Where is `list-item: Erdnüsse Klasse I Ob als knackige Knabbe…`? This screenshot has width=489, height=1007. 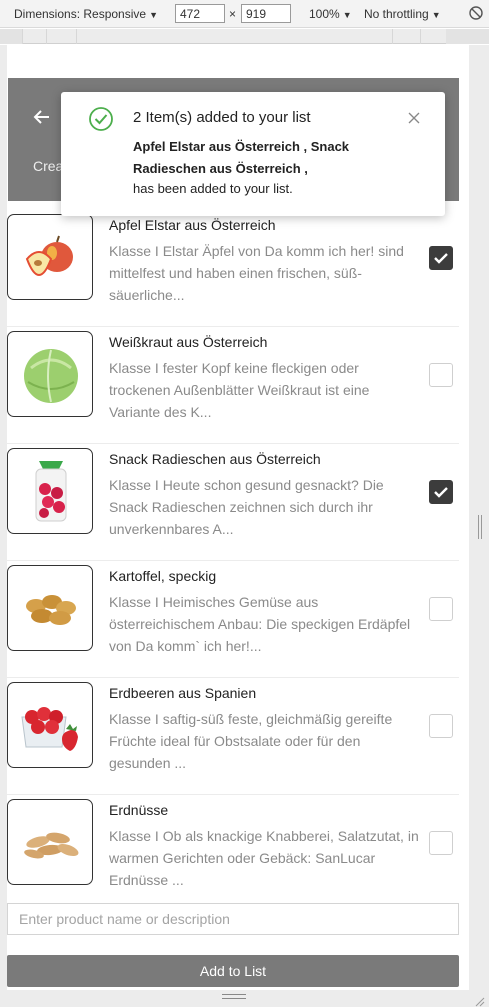
list-item: Erdnüsse Klasse I Ob als knackige Knabbe… is located at coordinates (233, 853).